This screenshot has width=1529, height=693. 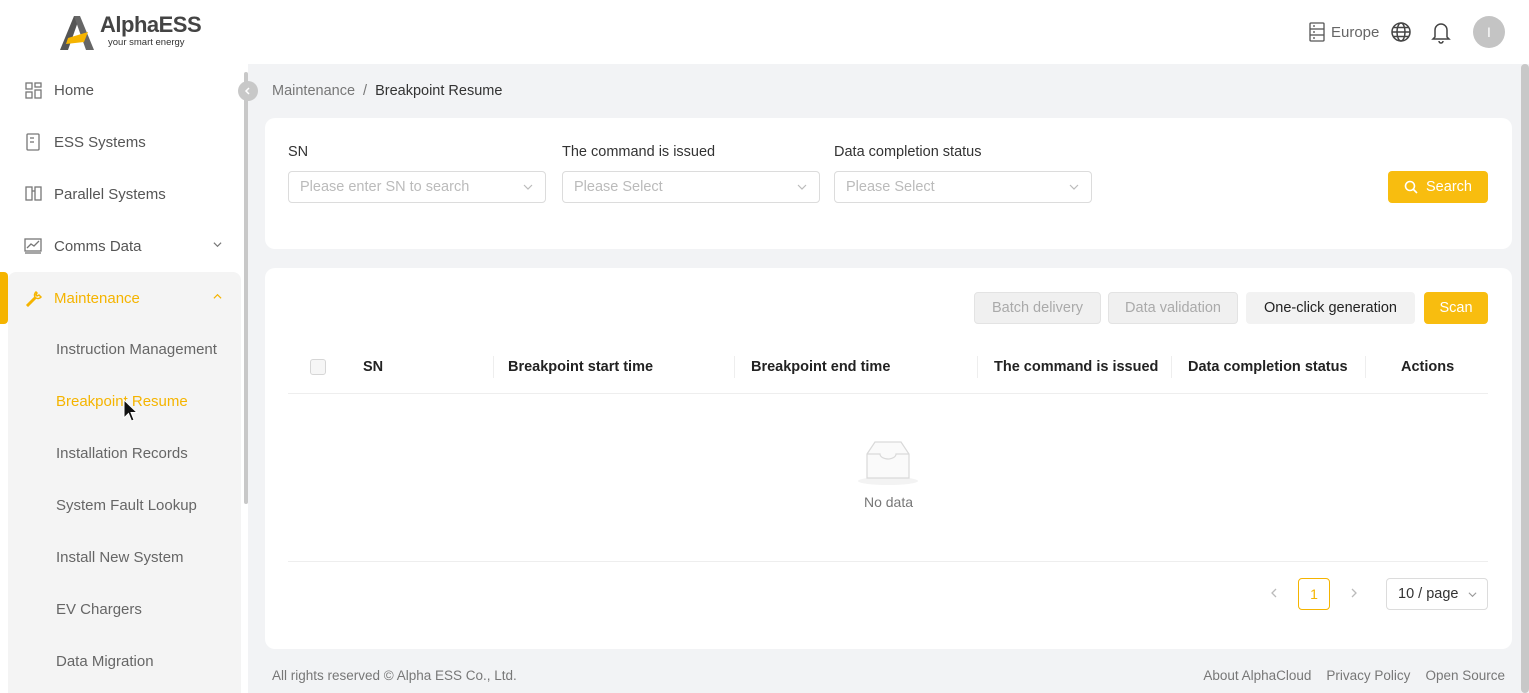 What do you see at coordinates (141, 661) in the screenshot?
I see `submenu-data-migration: Data Migration` at bounding box center [141, 661].